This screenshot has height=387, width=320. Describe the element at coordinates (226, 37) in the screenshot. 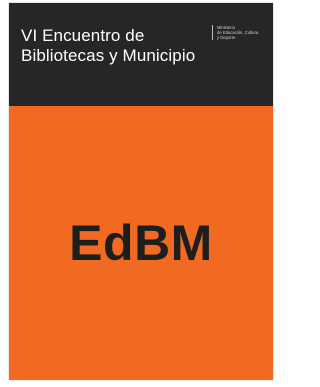

I see `ministry-line-3: y Deporte` at that location.